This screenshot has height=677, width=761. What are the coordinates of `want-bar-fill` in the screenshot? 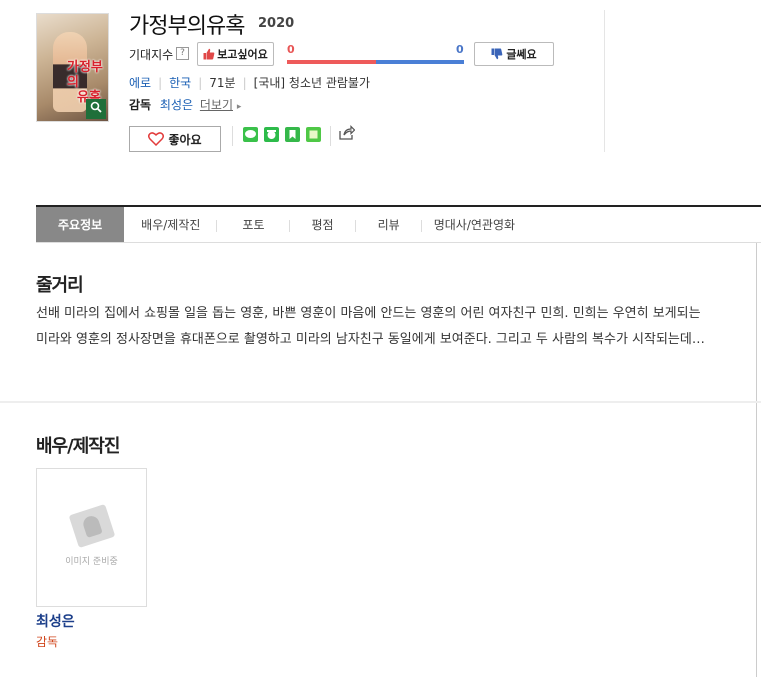 It's located at (331, 62).